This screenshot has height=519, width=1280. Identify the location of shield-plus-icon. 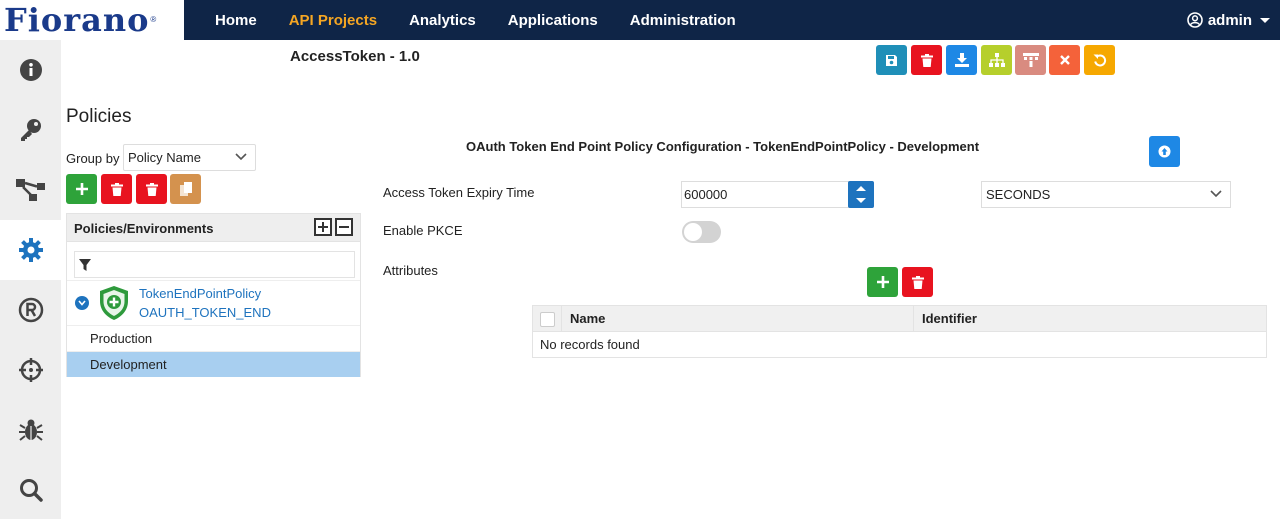
(114, 303).